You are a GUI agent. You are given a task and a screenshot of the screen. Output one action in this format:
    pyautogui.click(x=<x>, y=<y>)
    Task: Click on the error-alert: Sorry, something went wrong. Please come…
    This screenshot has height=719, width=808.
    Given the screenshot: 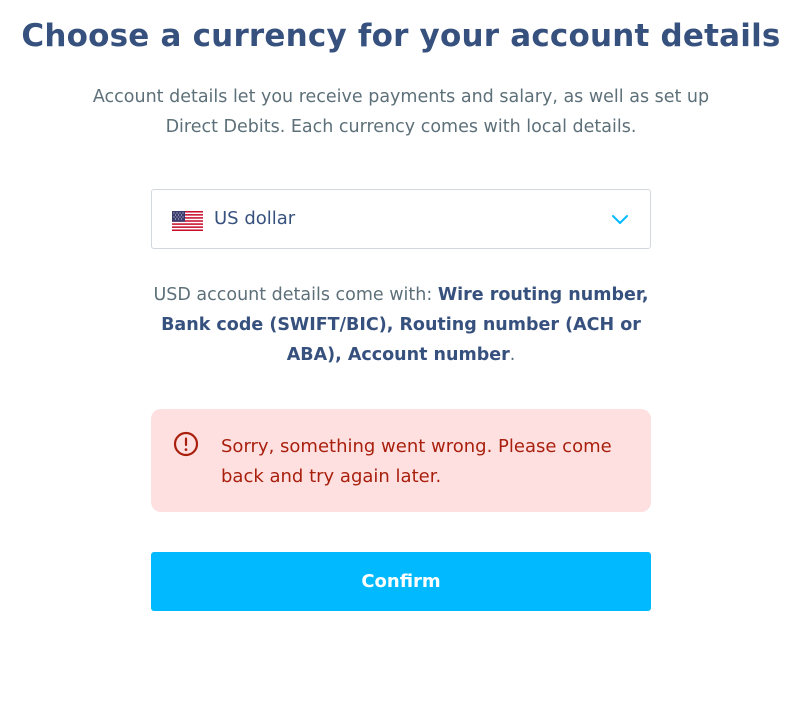 What is the action you would take?
    pyautogui.click(x=401, y=460)
    